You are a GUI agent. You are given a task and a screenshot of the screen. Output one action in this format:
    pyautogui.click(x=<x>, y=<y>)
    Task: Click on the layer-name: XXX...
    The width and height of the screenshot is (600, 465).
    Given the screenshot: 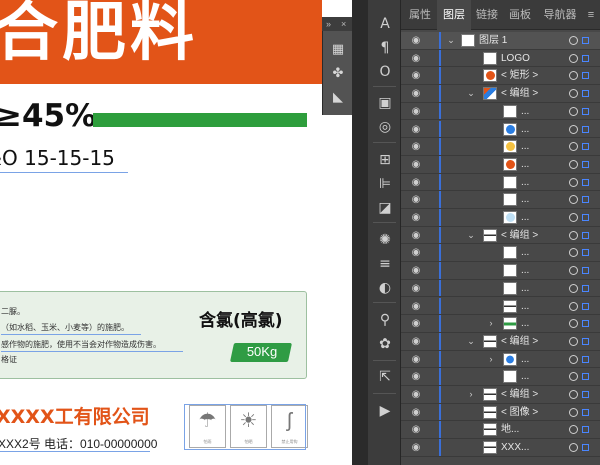 What is the action you would take?
    pyautogui.click(x=515, y=447)
    